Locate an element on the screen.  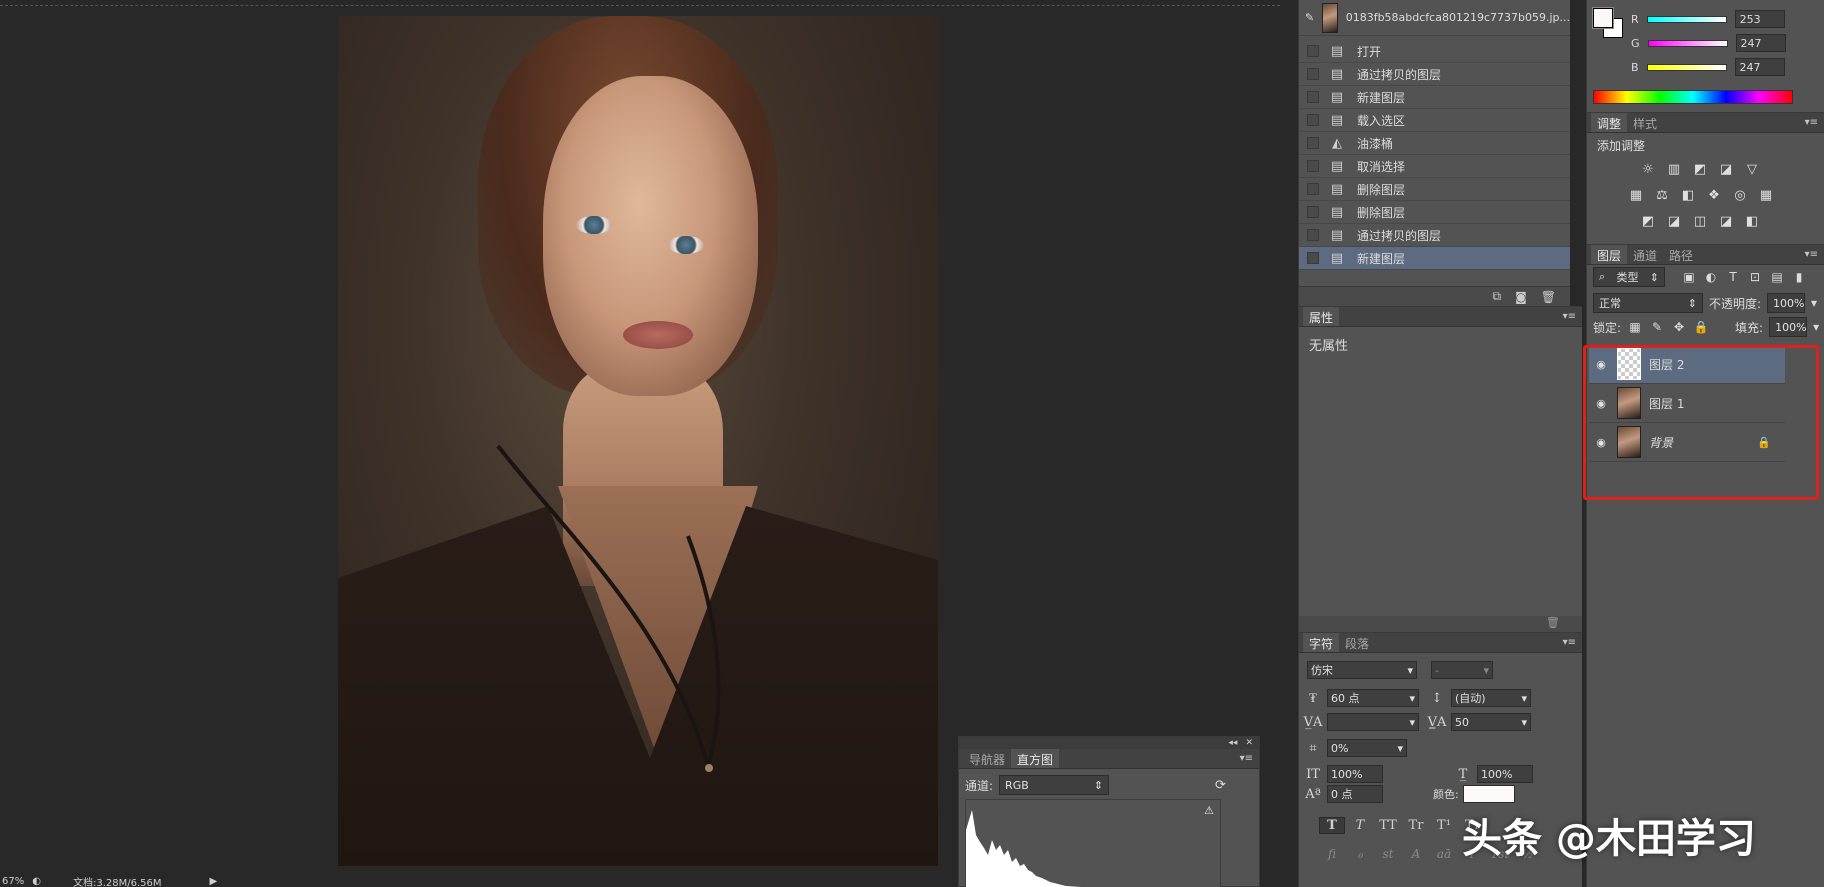
curves-icon: ◩ is located at coordinates (1700, 170).